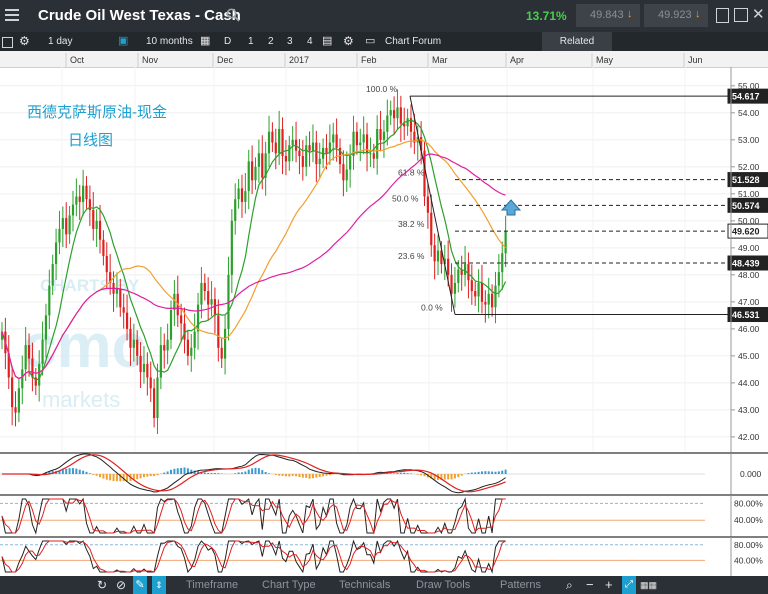 The image size is (768, 594). I want to click on draw-tool-4: 4, so click(310, 41).